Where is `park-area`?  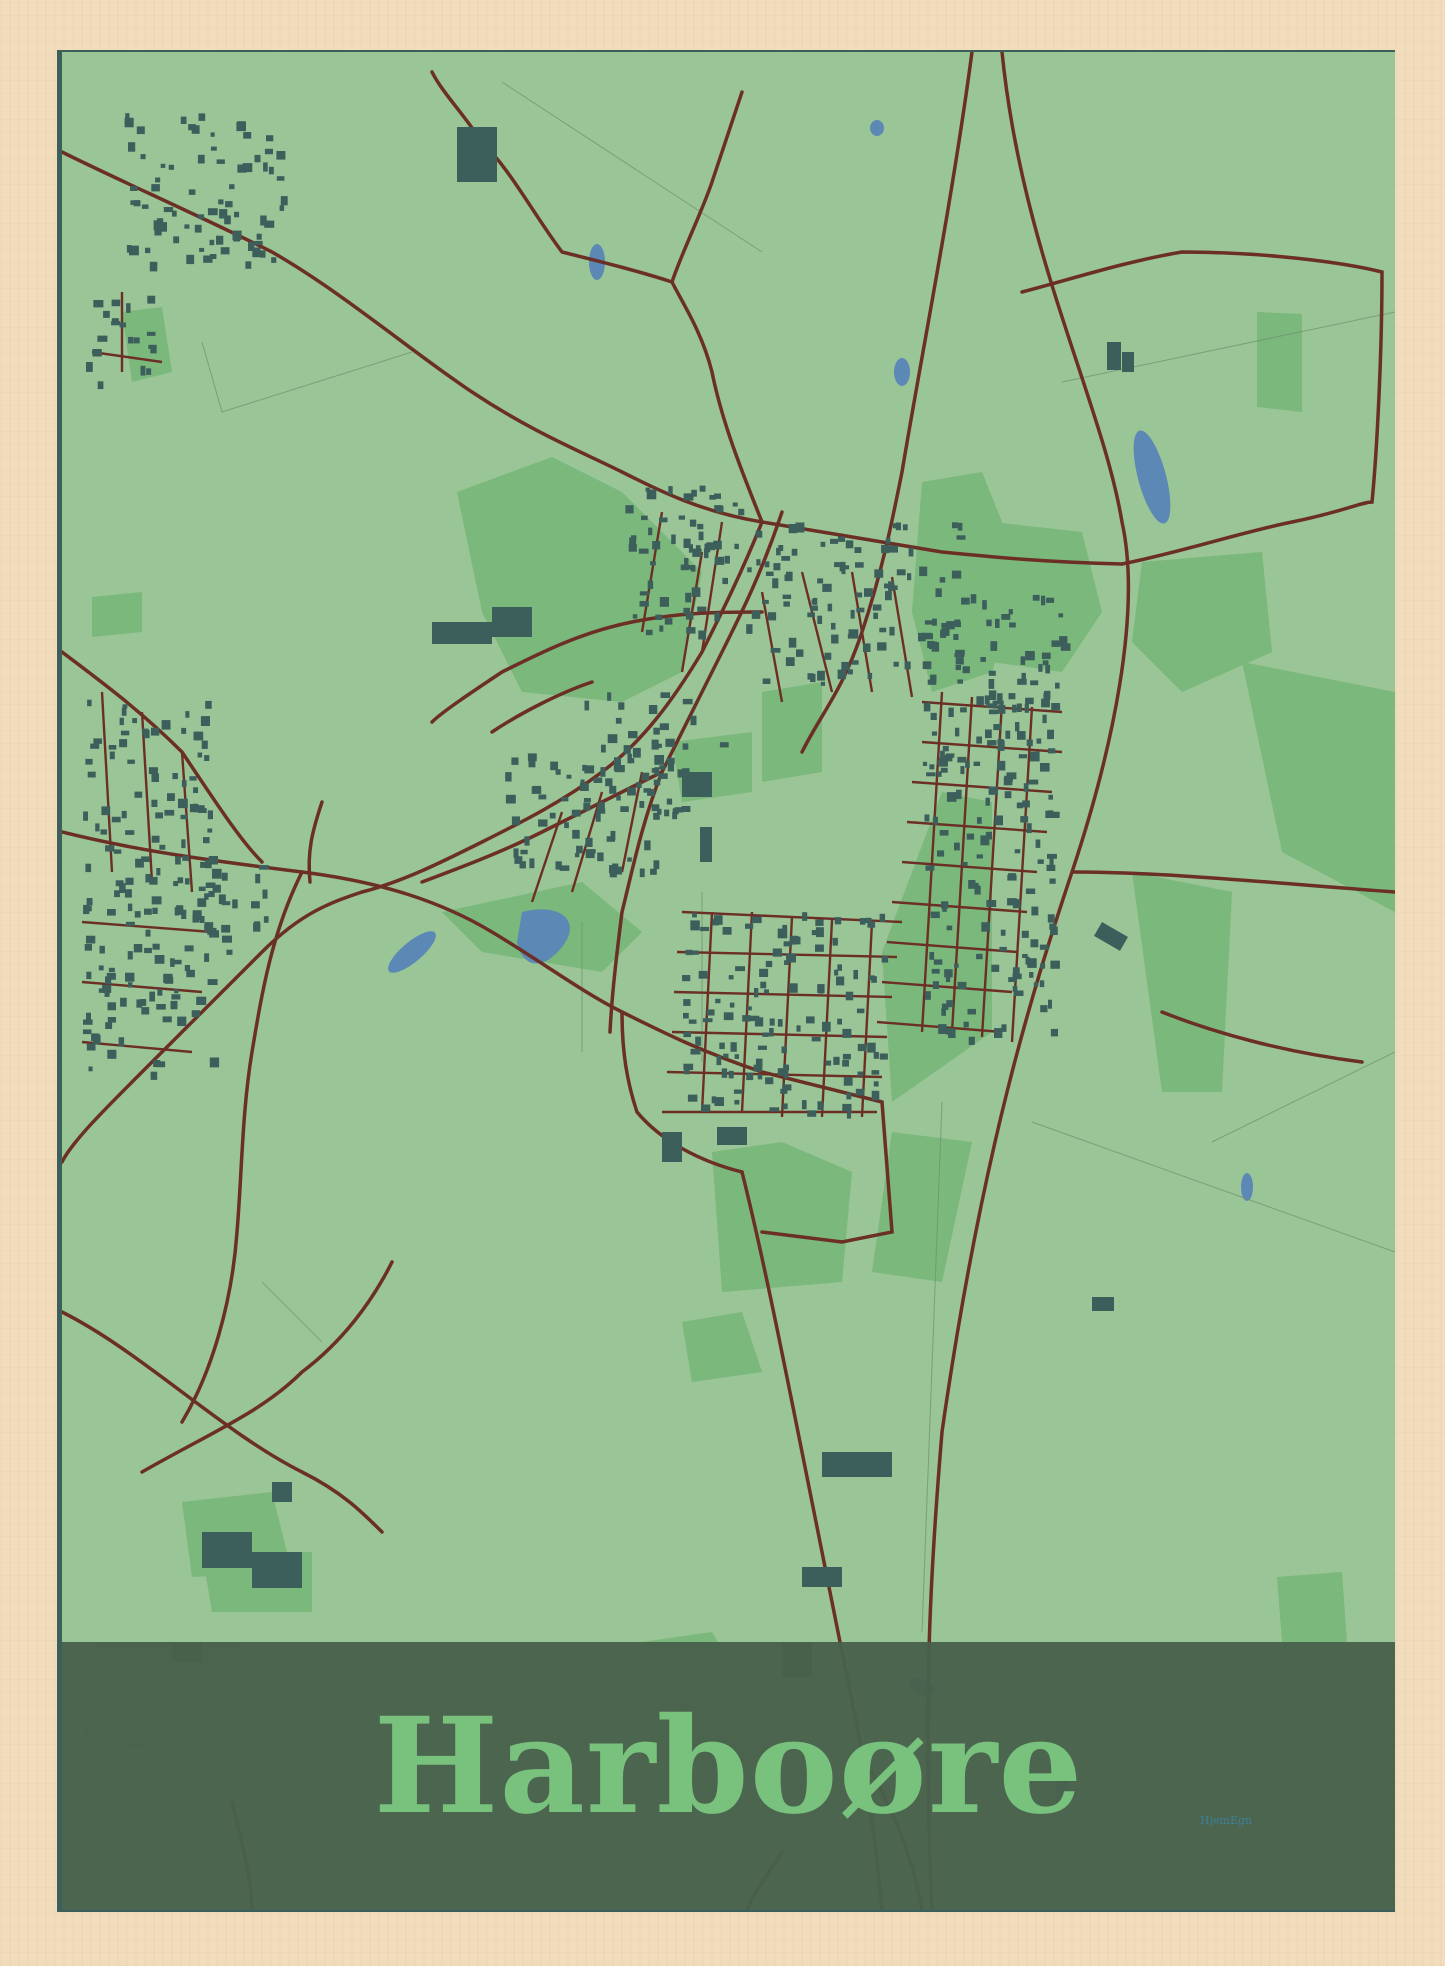
park-area is located at coordinates (782, 1217).